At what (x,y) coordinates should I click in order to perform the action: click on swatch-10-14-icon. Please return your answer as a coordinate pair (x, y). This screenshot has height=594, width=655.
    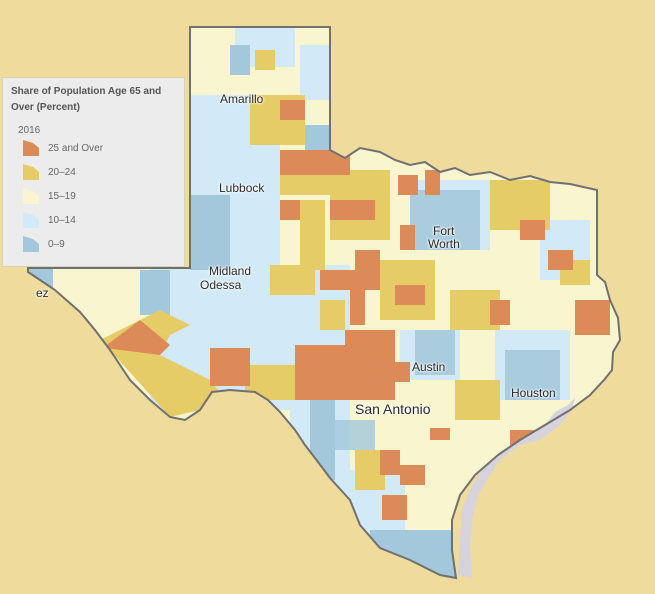
    Looking at the image, I should click on (31, 220).